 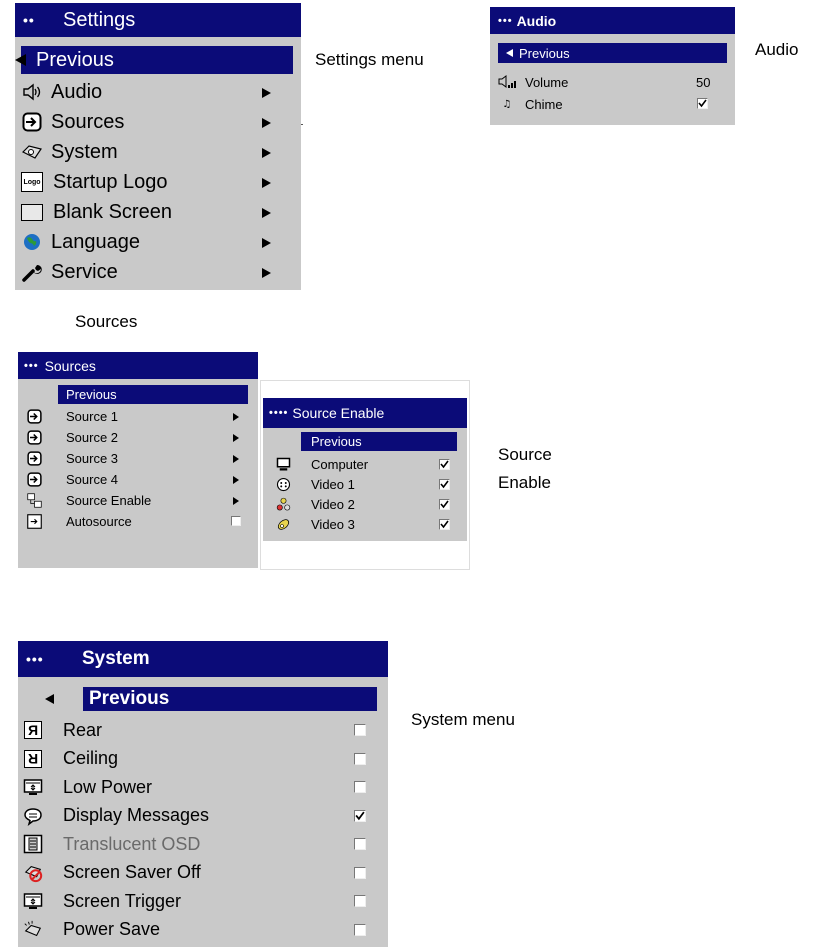 What do you see at coordinates (138, 437) in the screenshot?
I see `sources-item: Source 2` at bounding box center [138, 437].